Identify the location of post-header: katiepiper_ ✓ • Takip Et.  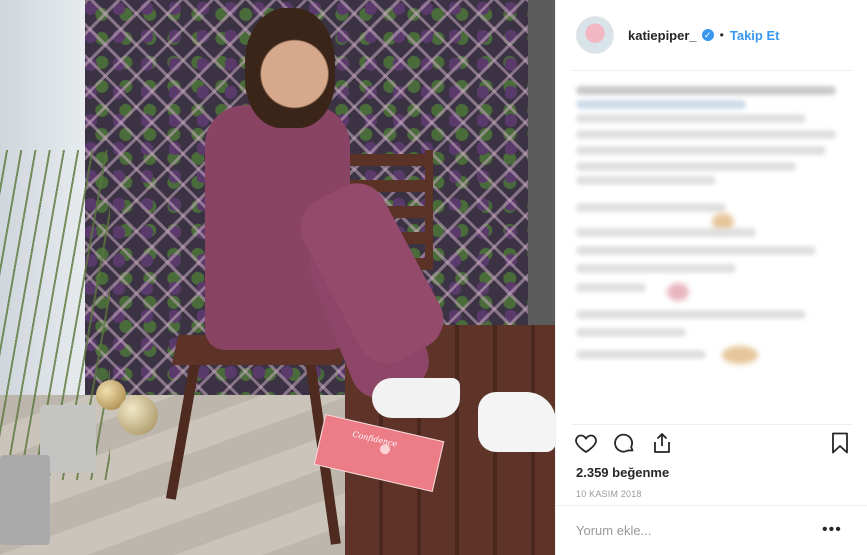
(711, 35).